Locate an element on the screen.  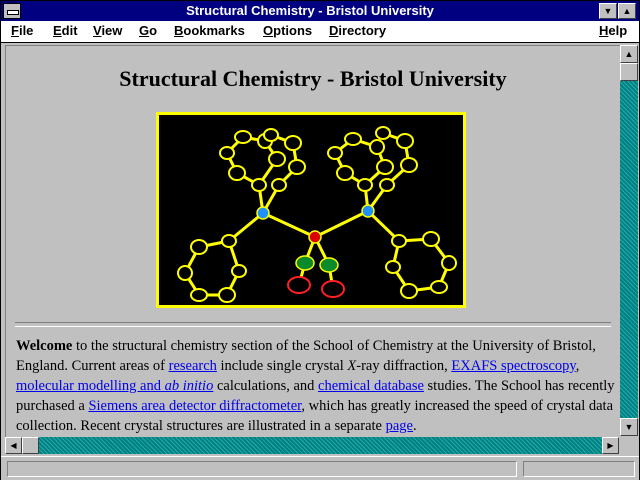
progress-field is located at coordinates (579, 469).